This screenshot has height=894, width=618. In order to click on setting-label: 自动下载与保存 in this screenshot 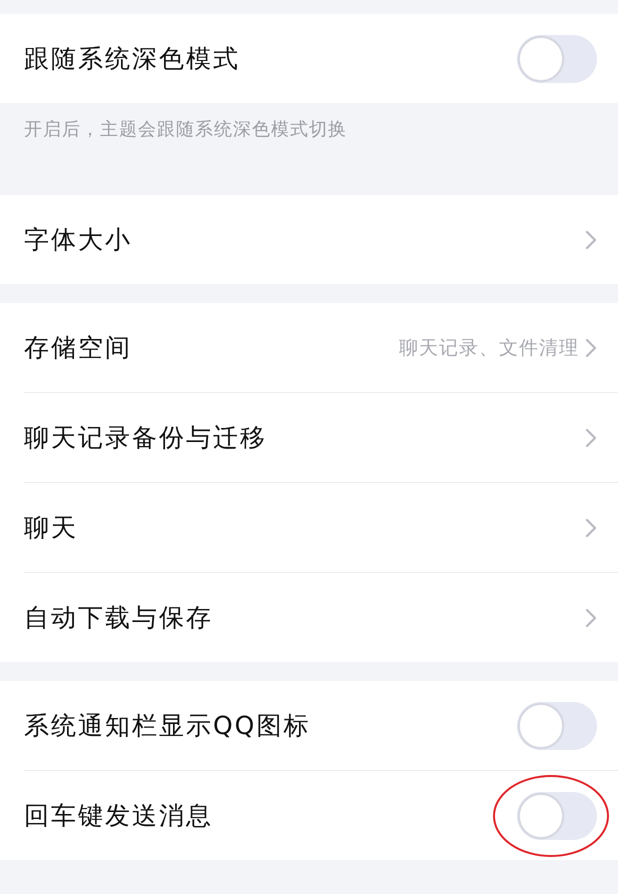, I will do `click(119, 618)`.